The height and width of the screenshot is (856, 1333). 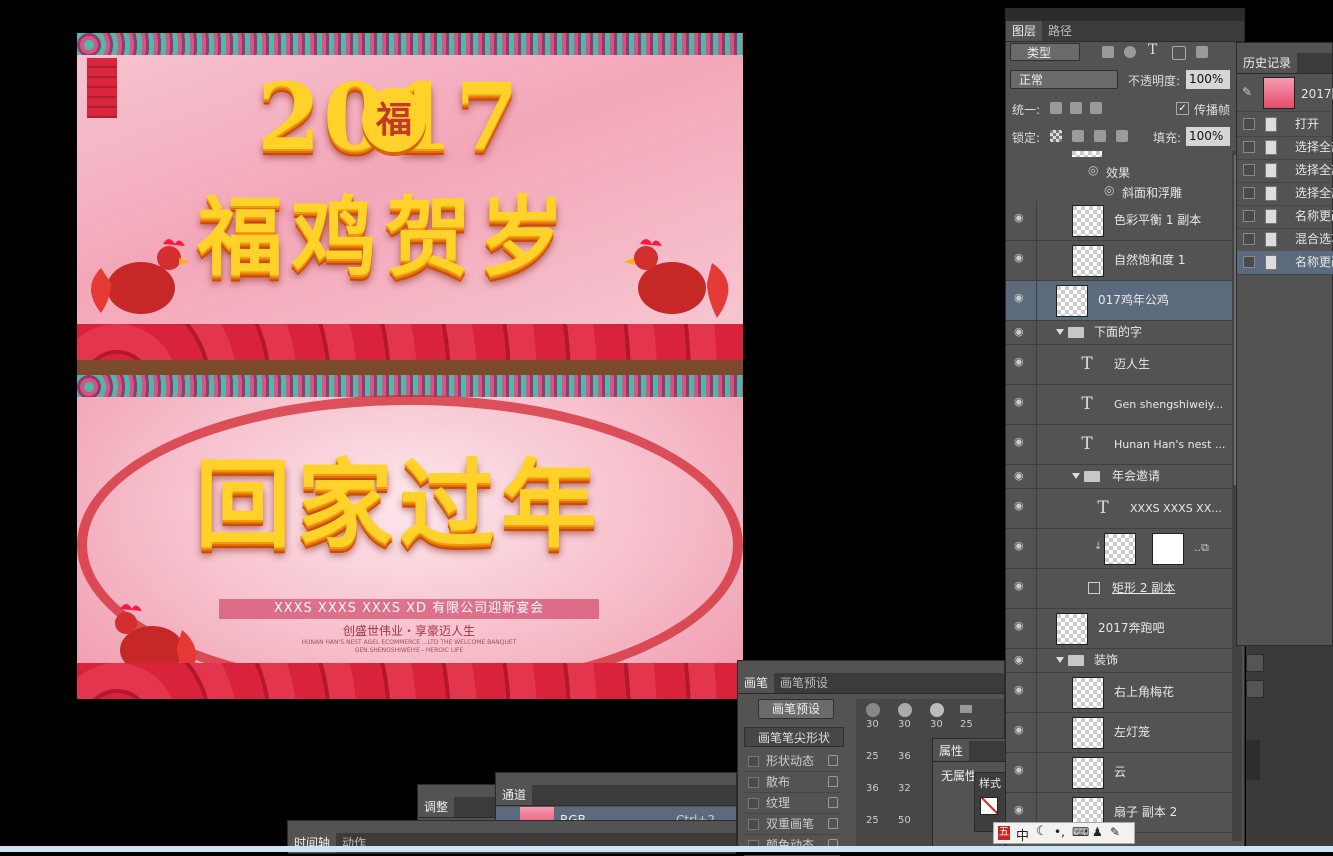 I want to click on adjustment-filter-icon, so click(x=1130, y=52).